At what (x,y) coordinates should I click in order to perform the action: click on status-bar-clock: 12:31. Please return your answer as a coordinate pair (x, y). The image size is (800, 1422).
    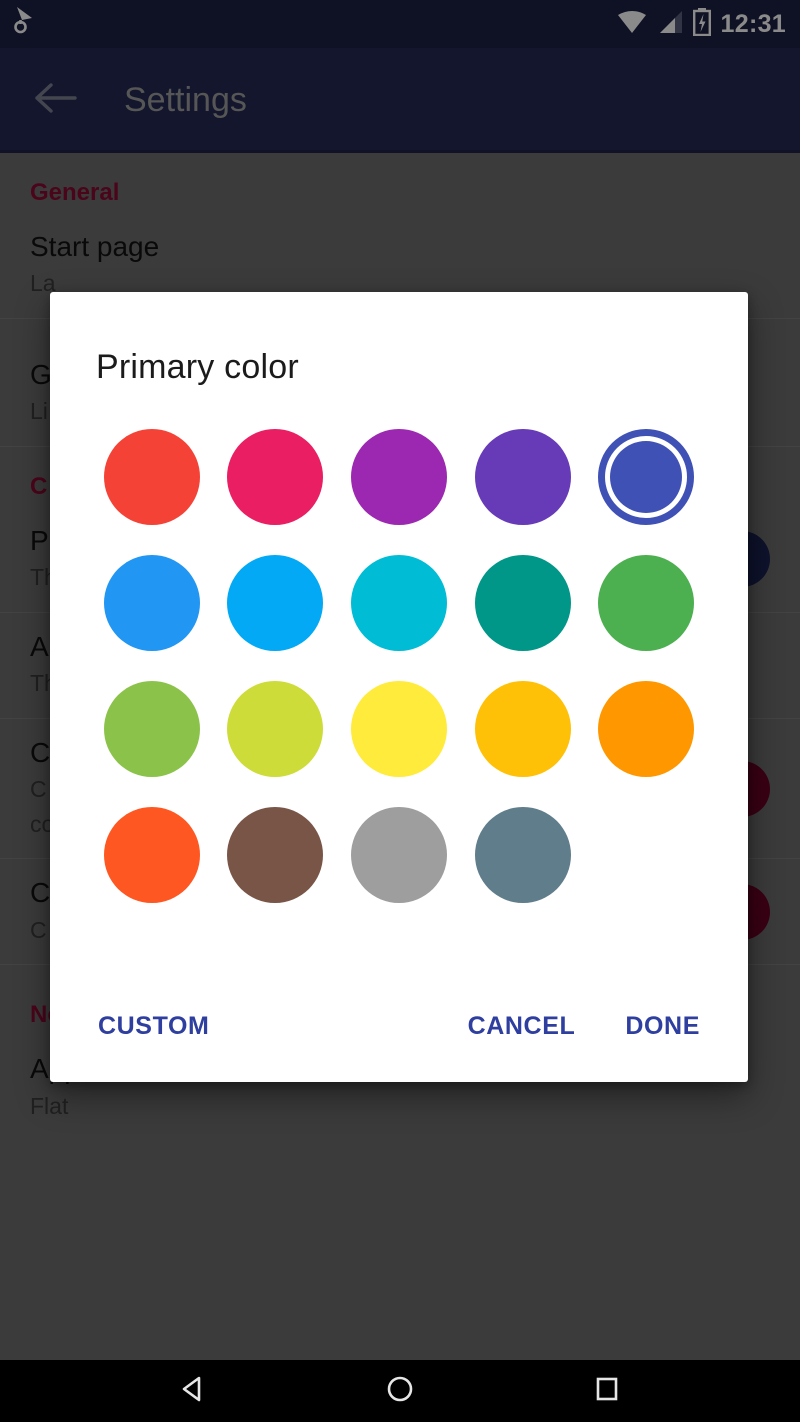
    Looking at the image, I should click on (753, 23).